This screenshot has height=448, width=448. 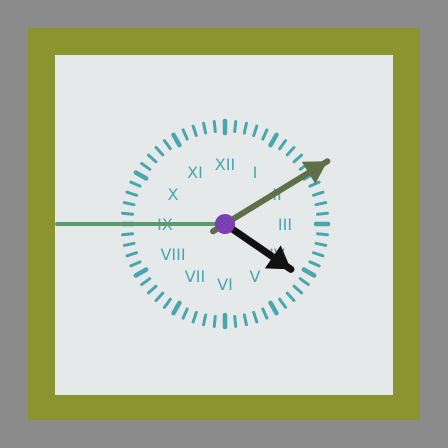 I want to click on numeral-vi: VI, so click(x=225, y=284).